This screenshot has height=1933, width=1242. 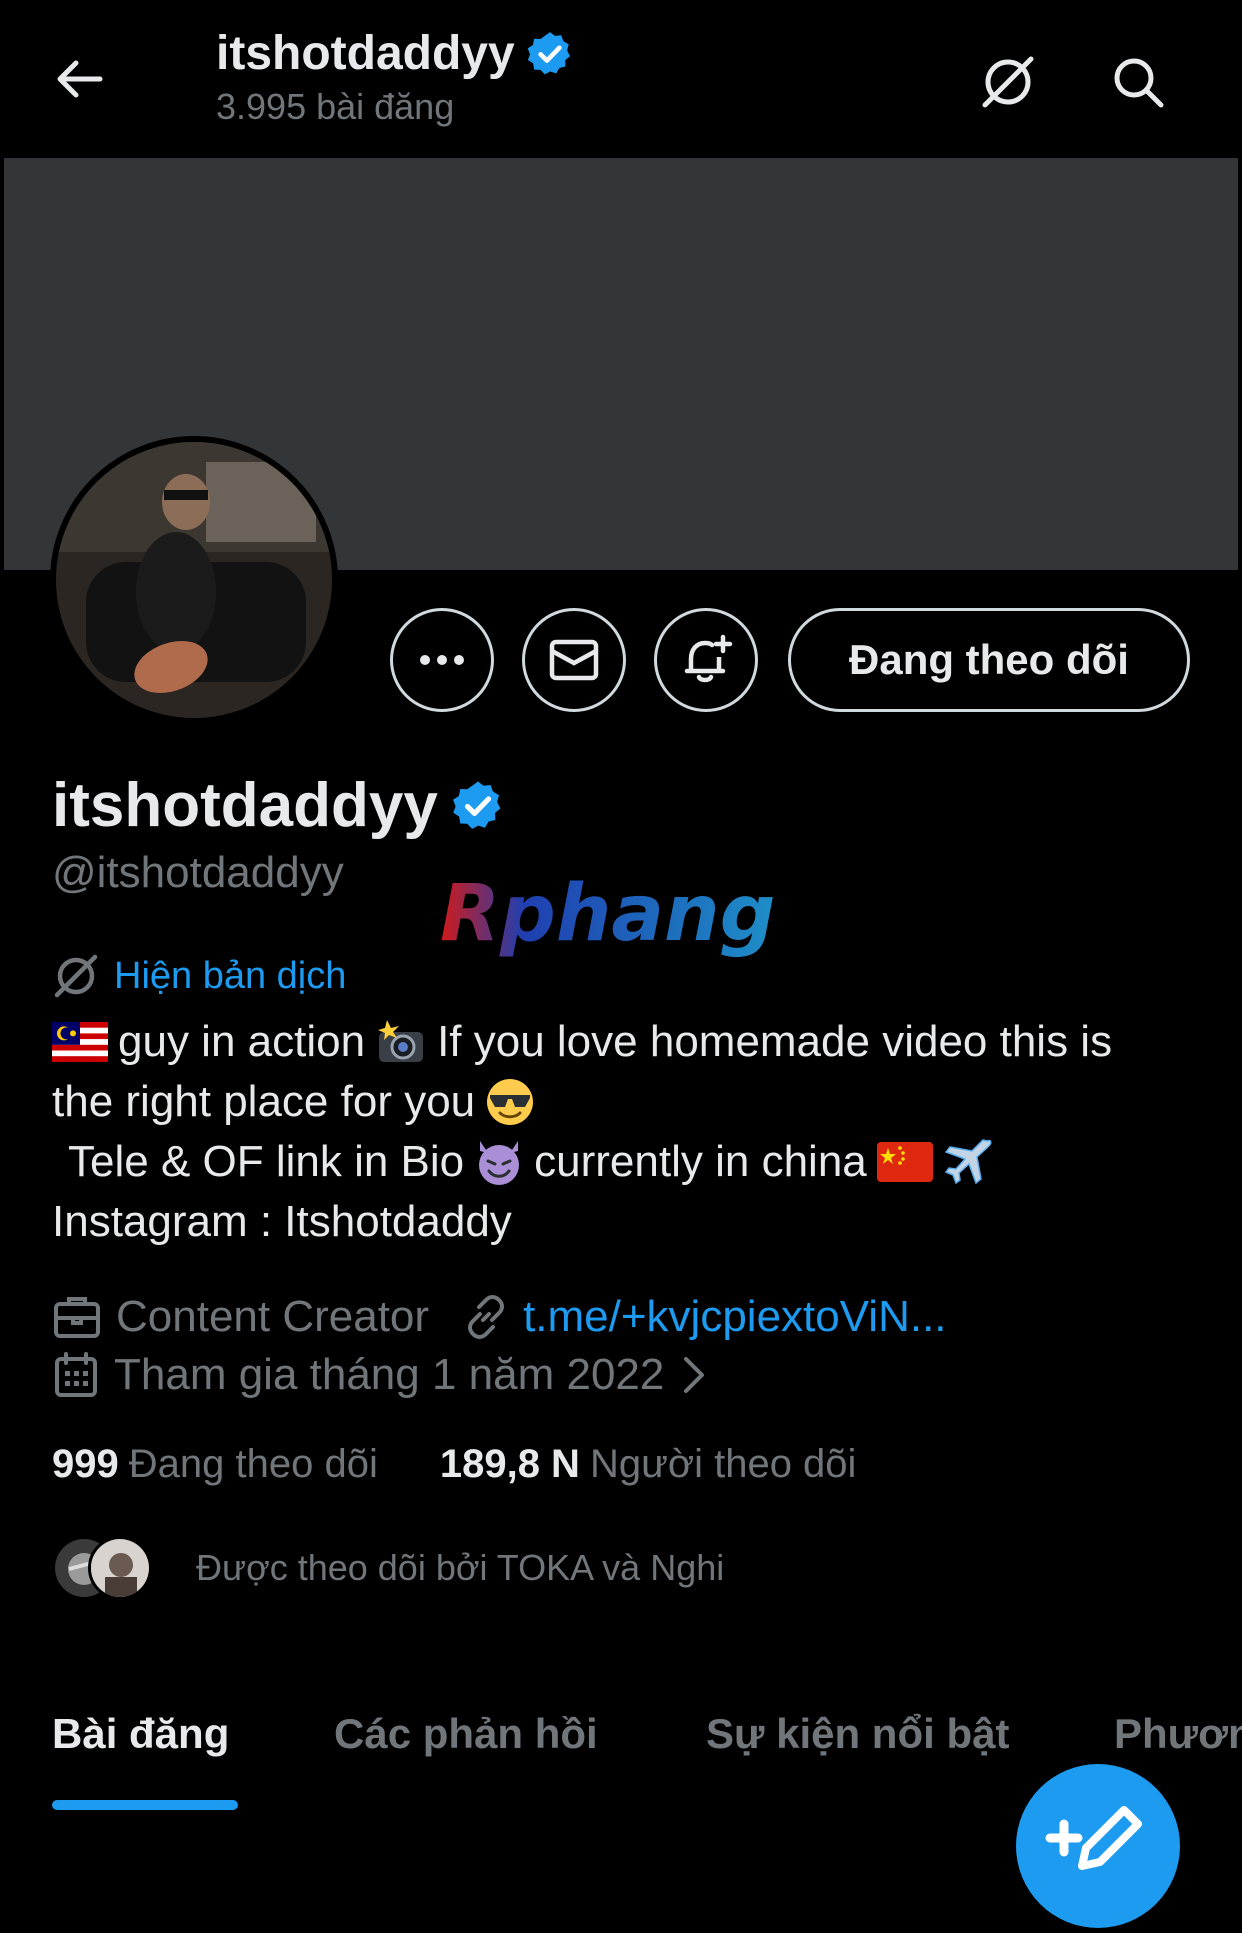 What do you see at coordinates (510, 1102) in the screenshot?
I see `sunglasses-face-icon` at bounding box center [510, 1102].